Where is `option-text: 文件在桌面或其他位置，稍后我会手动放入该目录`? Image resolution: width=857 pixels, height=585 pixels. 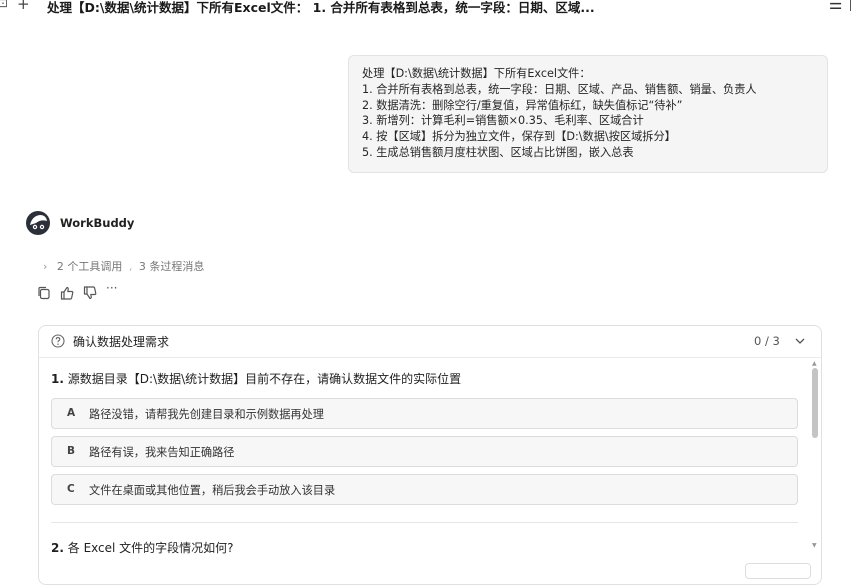 option-text: 文件在桌面或其他位置，稍后我会手动放入该目录 is located at coordinates (212, 490).